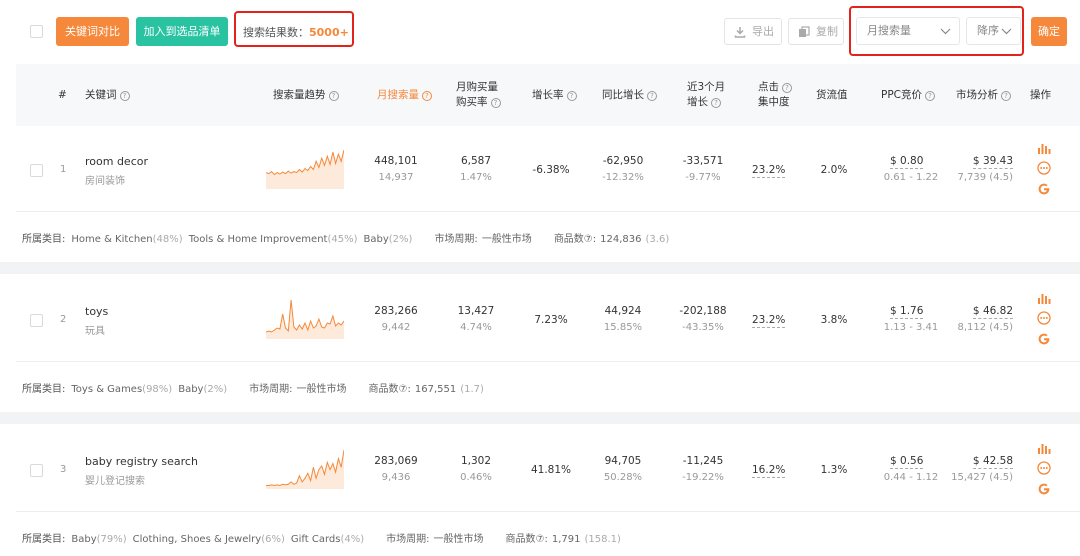 The width and height of the screenshot is (1080, 556). Describe the element at coordinates (753, 31) in the screenshot. I see `export-button: 导出` at that location.